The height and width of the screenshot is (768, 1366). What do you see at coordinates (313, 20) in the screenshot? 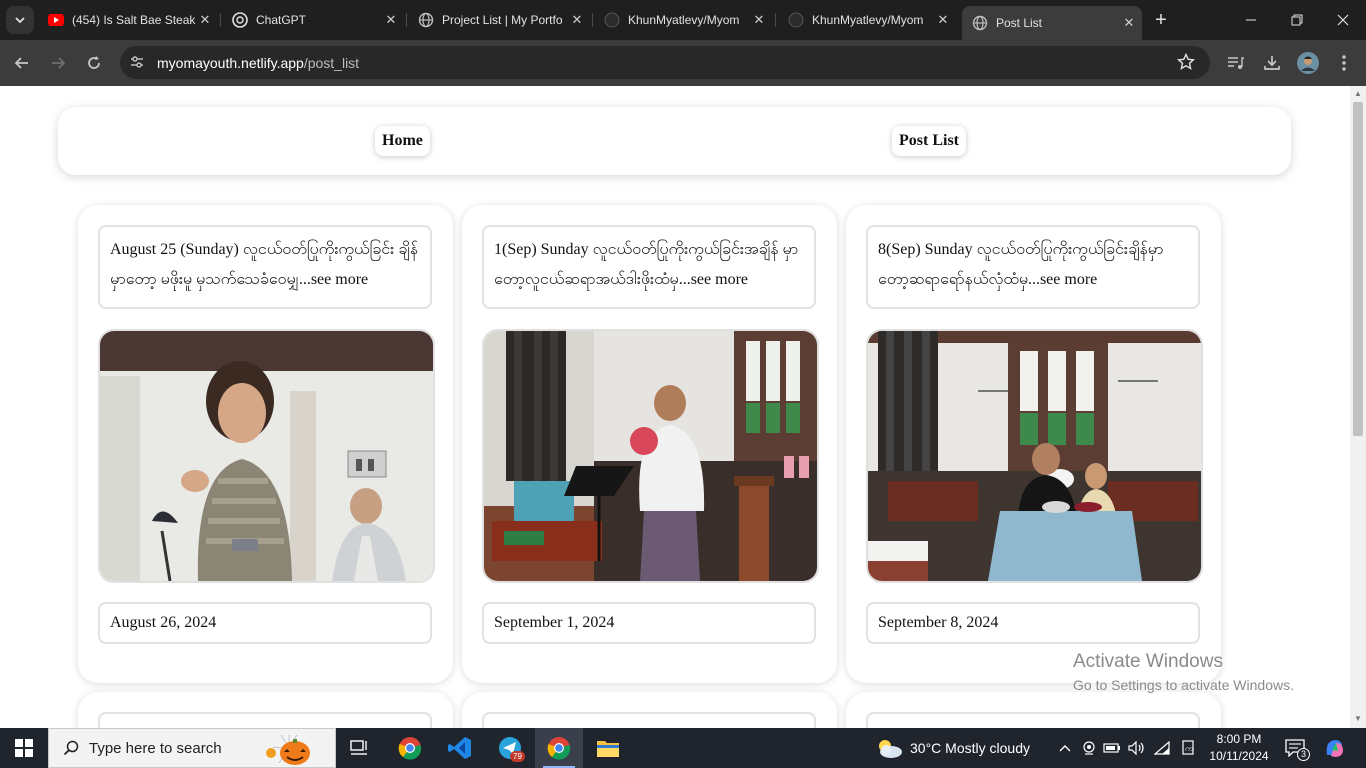
I see `browser-tab: ChatGPT ✕` at bounding box center [313, 20].